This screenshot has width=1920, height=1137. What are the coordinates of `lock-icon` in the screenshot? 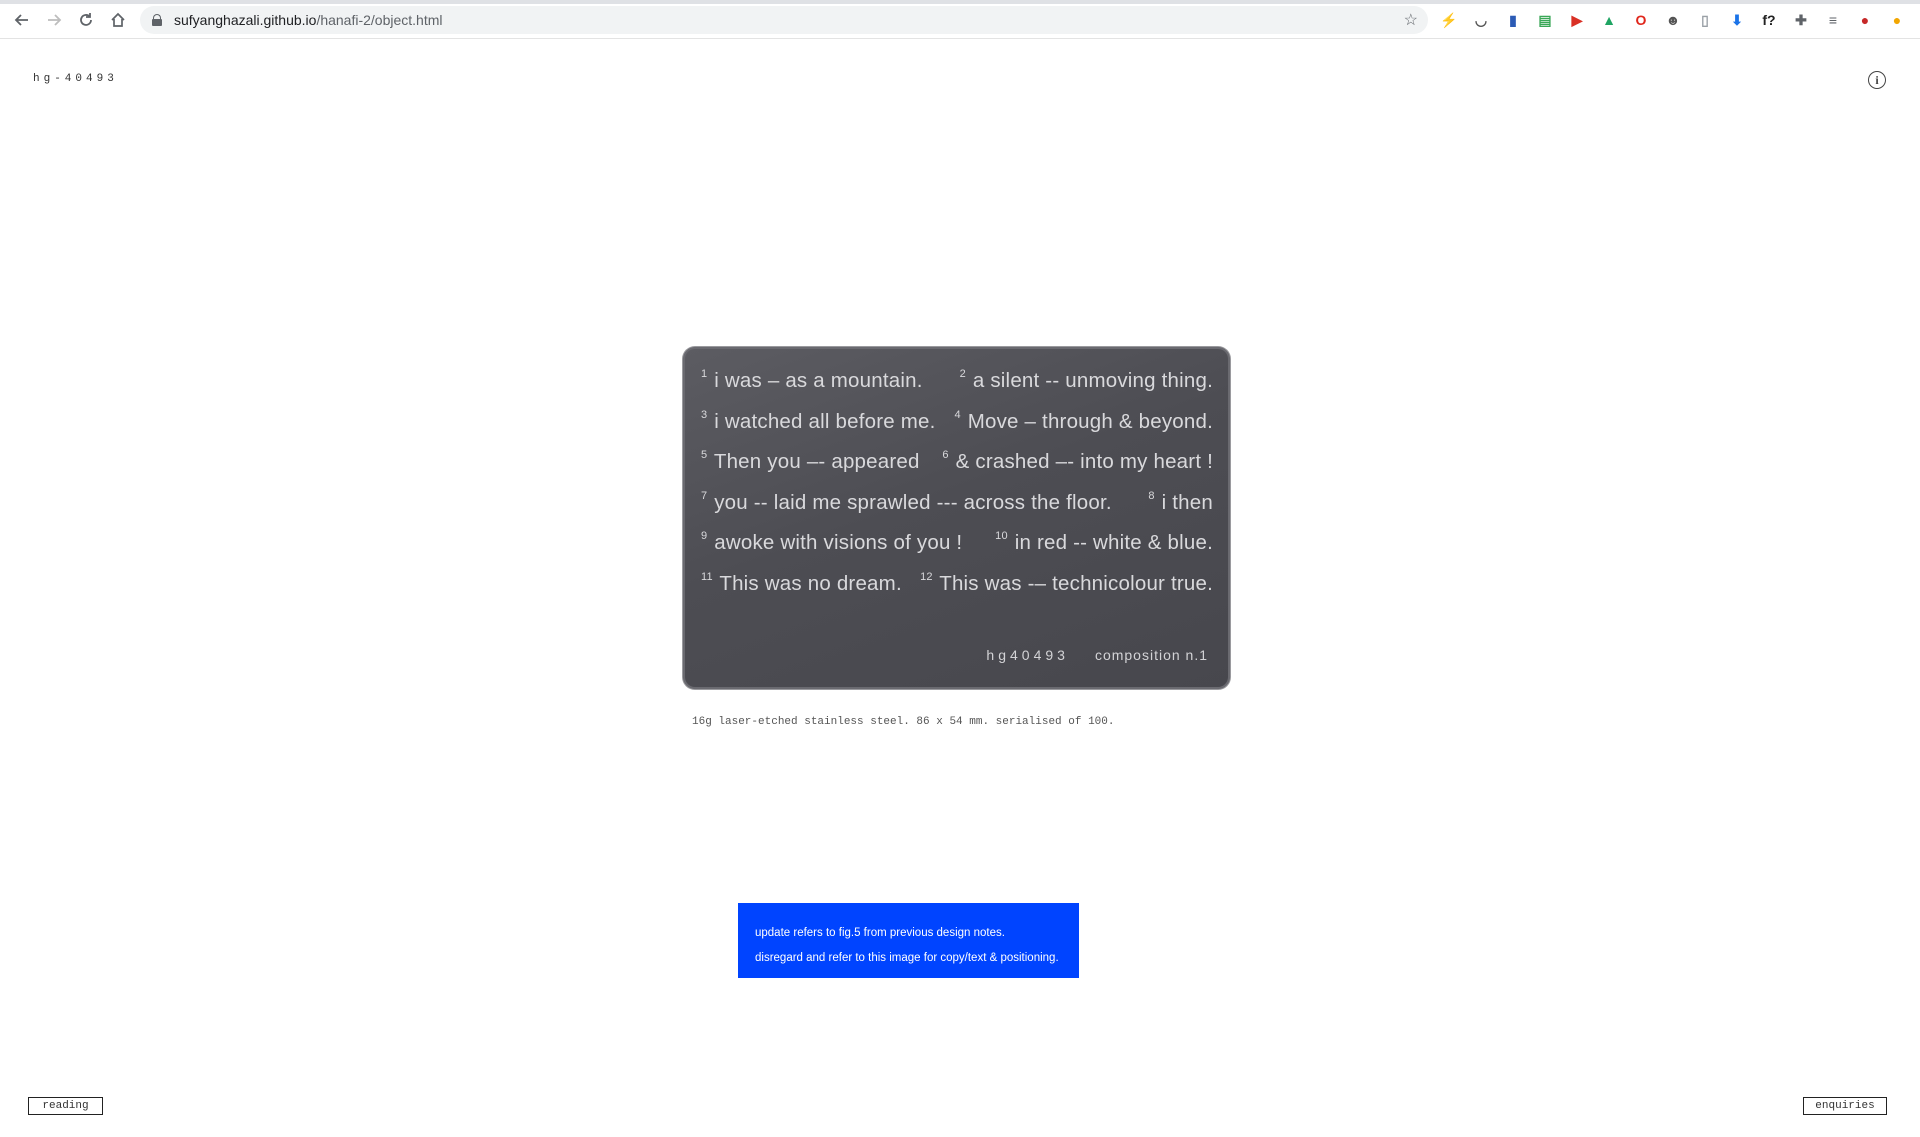 It's located at (157, 20).